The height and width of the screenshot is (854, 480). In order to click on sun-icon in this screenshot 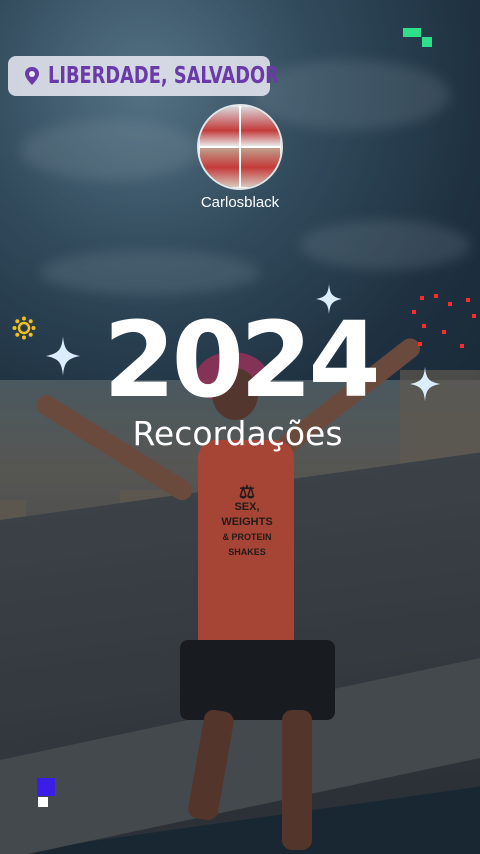, I will do `click(24, 328)`.